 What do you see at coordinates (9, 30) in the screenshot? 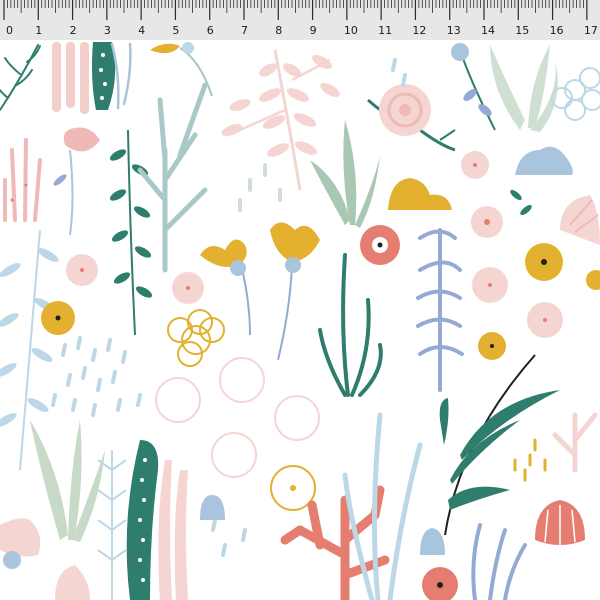
I see `ruler-label: 0` at bounding box center [9, 30].